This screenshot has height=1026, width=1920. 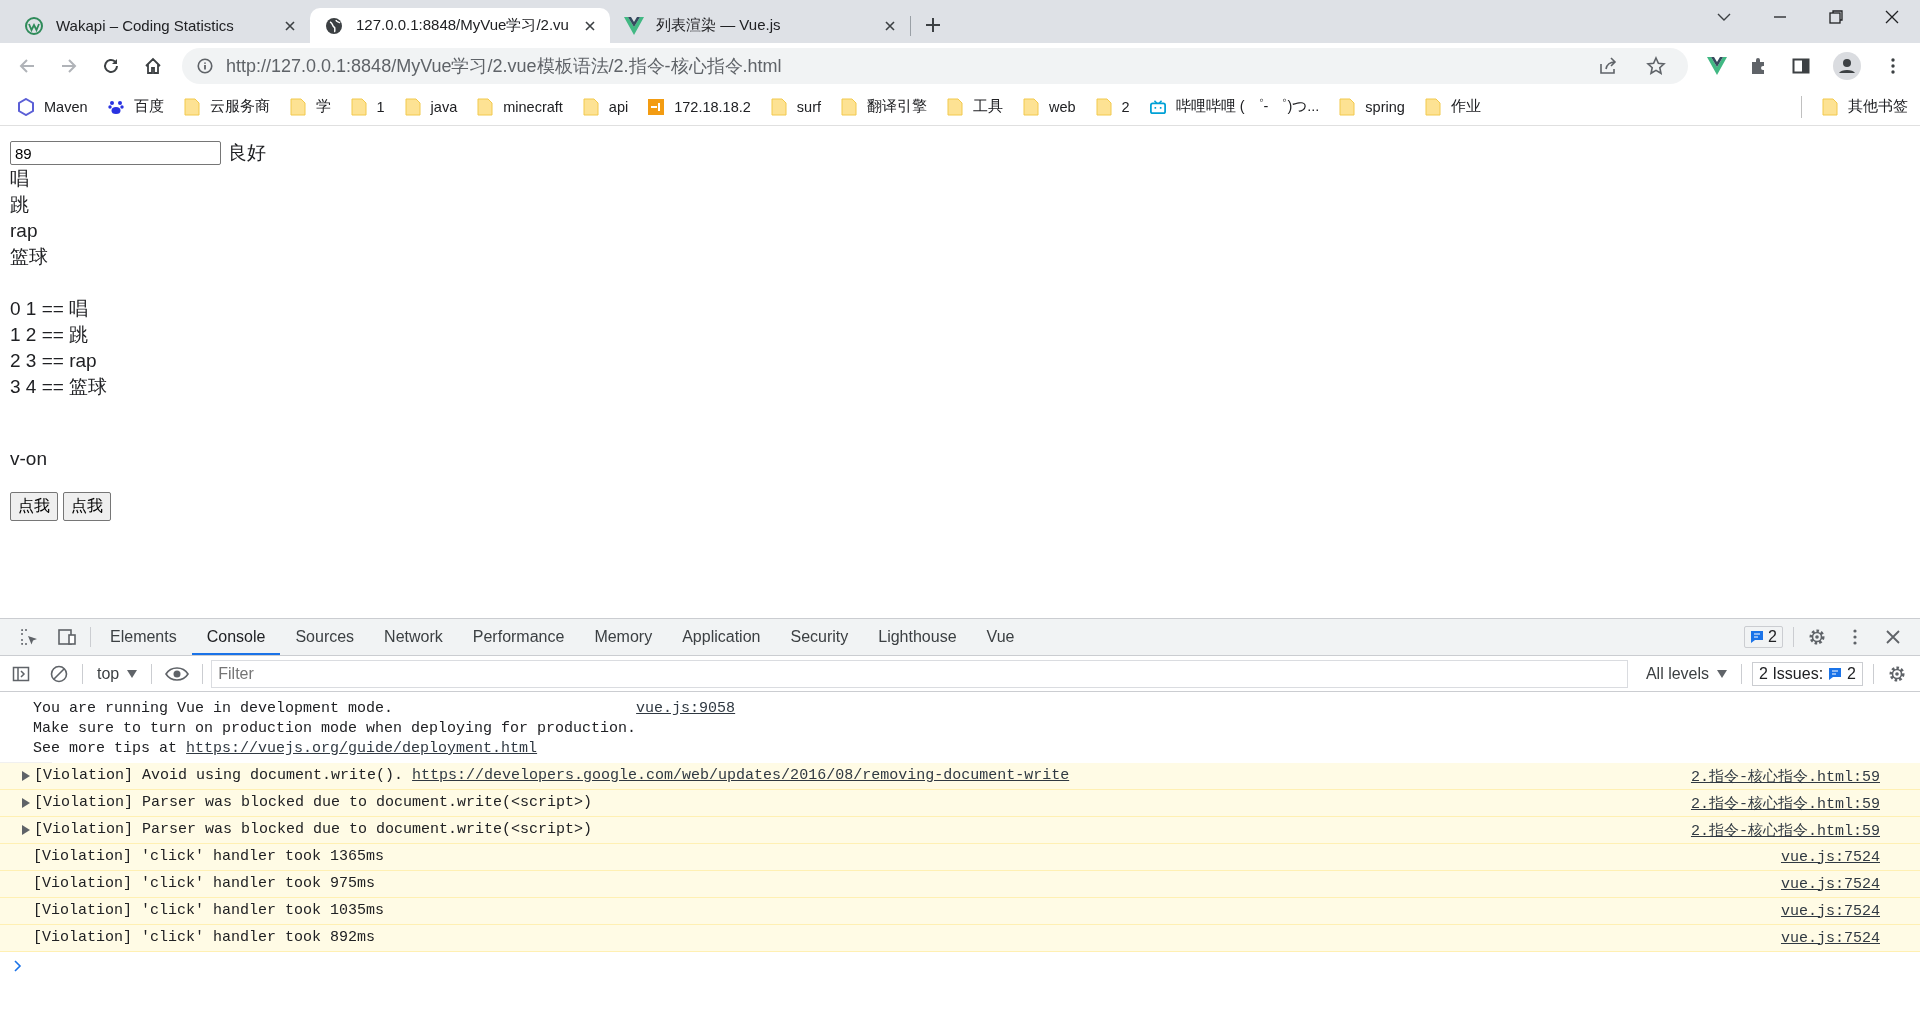 What do you see at coordinates (28, 459) in the screenshot?
I see `section-heading: v-on` at bounding box center [28, 459].